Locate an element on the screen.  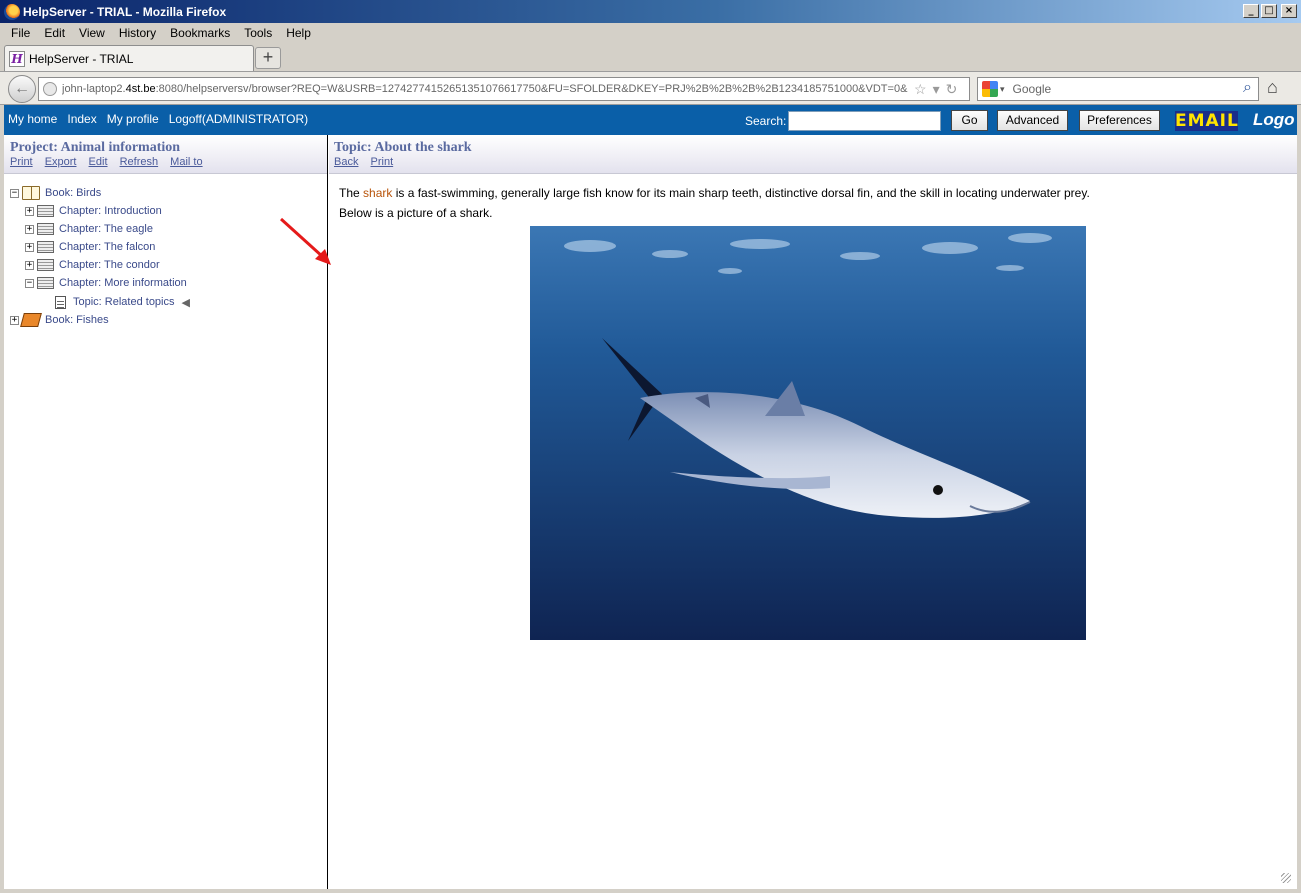
project-export-link: Export is located at coordinates (61, 162).